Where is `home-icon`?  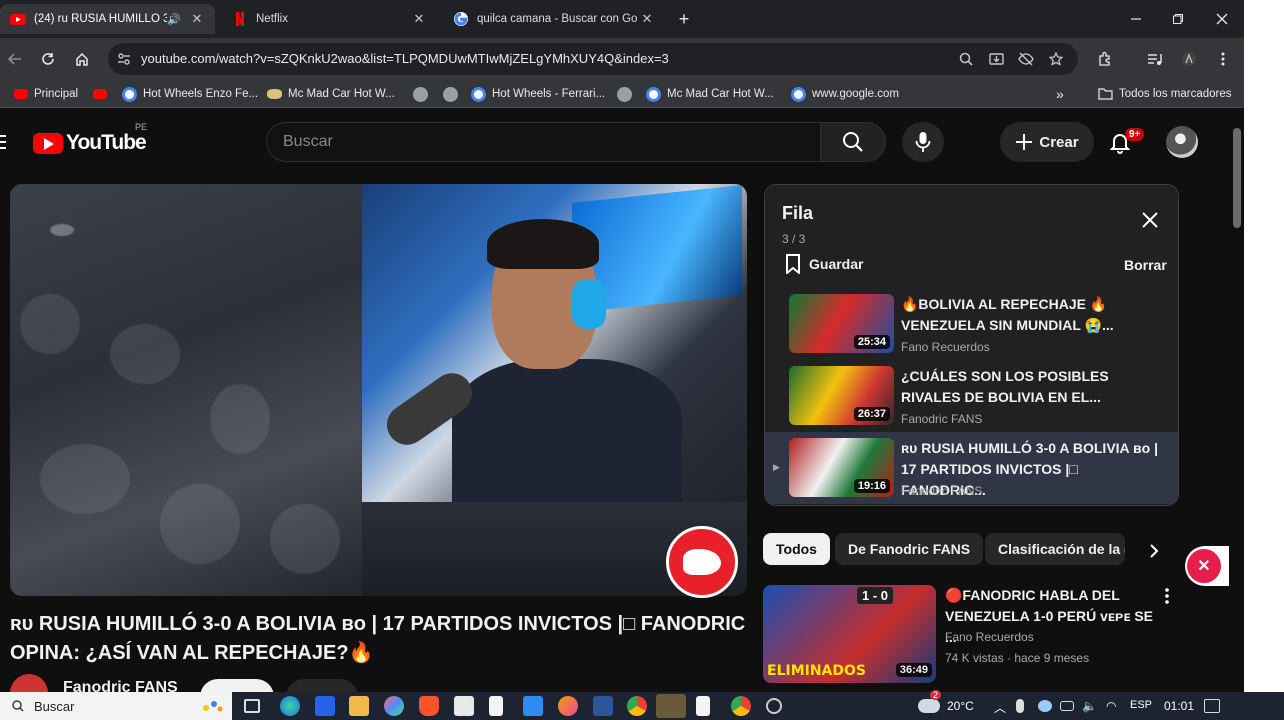
home-icon is located at coordinates (82, 59).